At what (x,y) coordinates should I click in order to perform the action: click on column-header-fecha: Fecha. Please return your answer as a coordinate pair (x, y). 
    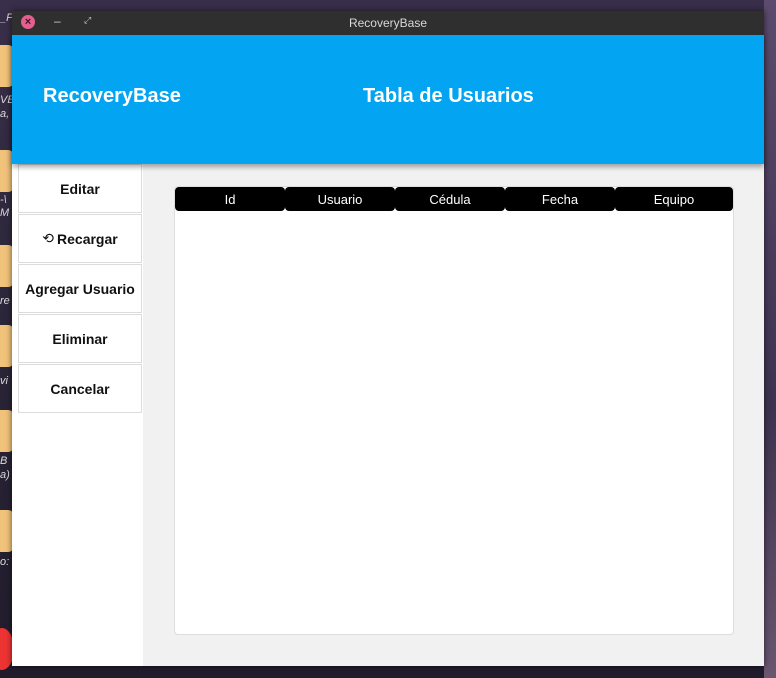
    Looking at the image, I should click on (560, 199).